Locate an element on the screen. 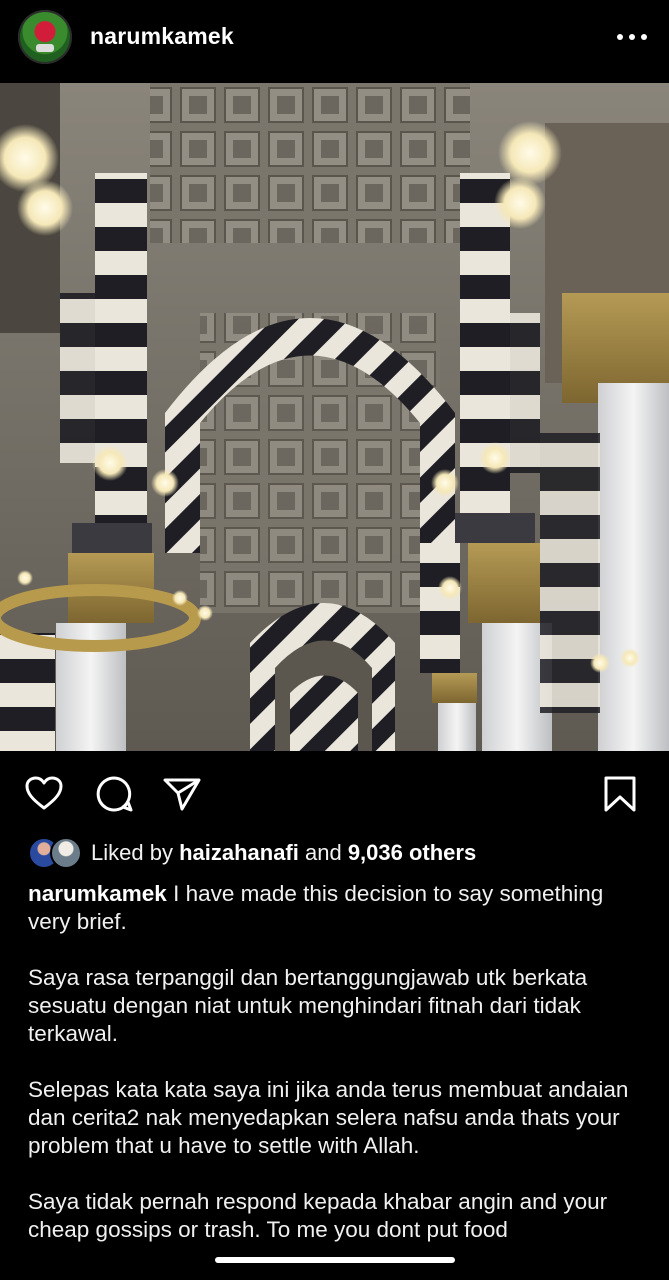 The width and height of the screenshot is (669, 1280). heart-icon is located at coordinates (44, 794).